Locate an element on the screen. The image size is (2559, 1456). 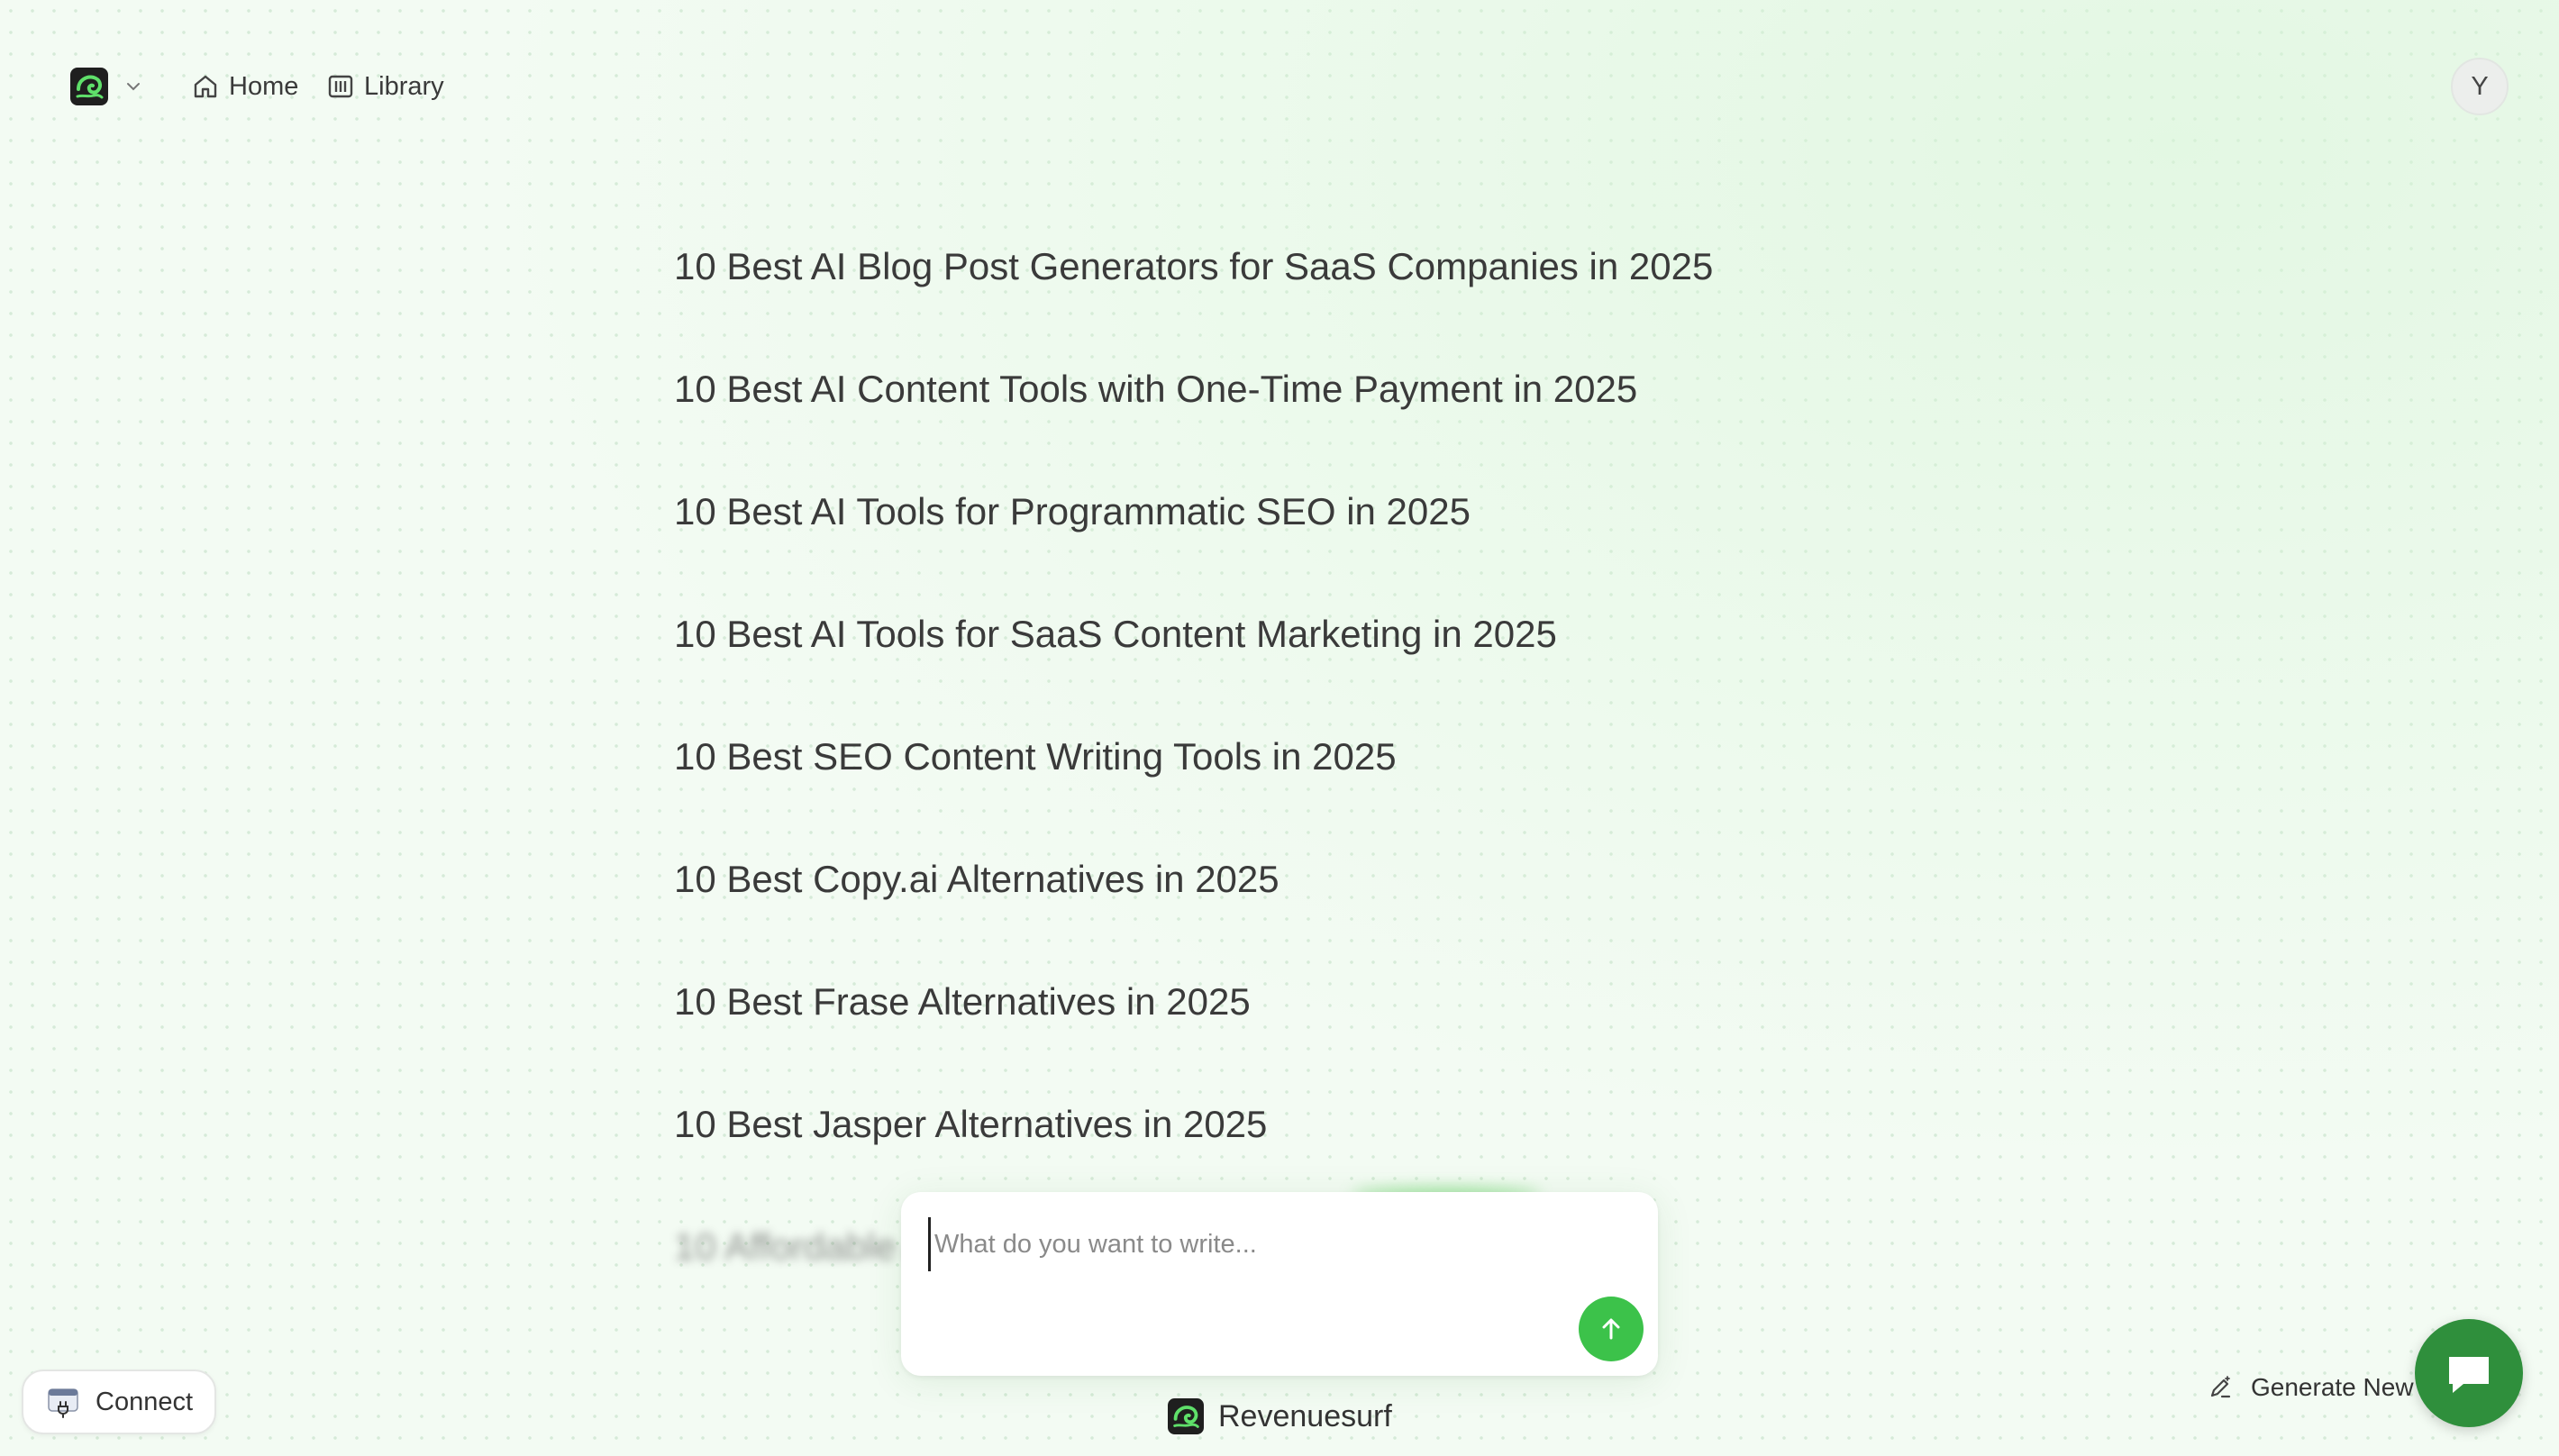
home-icon is located at coordinates (205, 86).